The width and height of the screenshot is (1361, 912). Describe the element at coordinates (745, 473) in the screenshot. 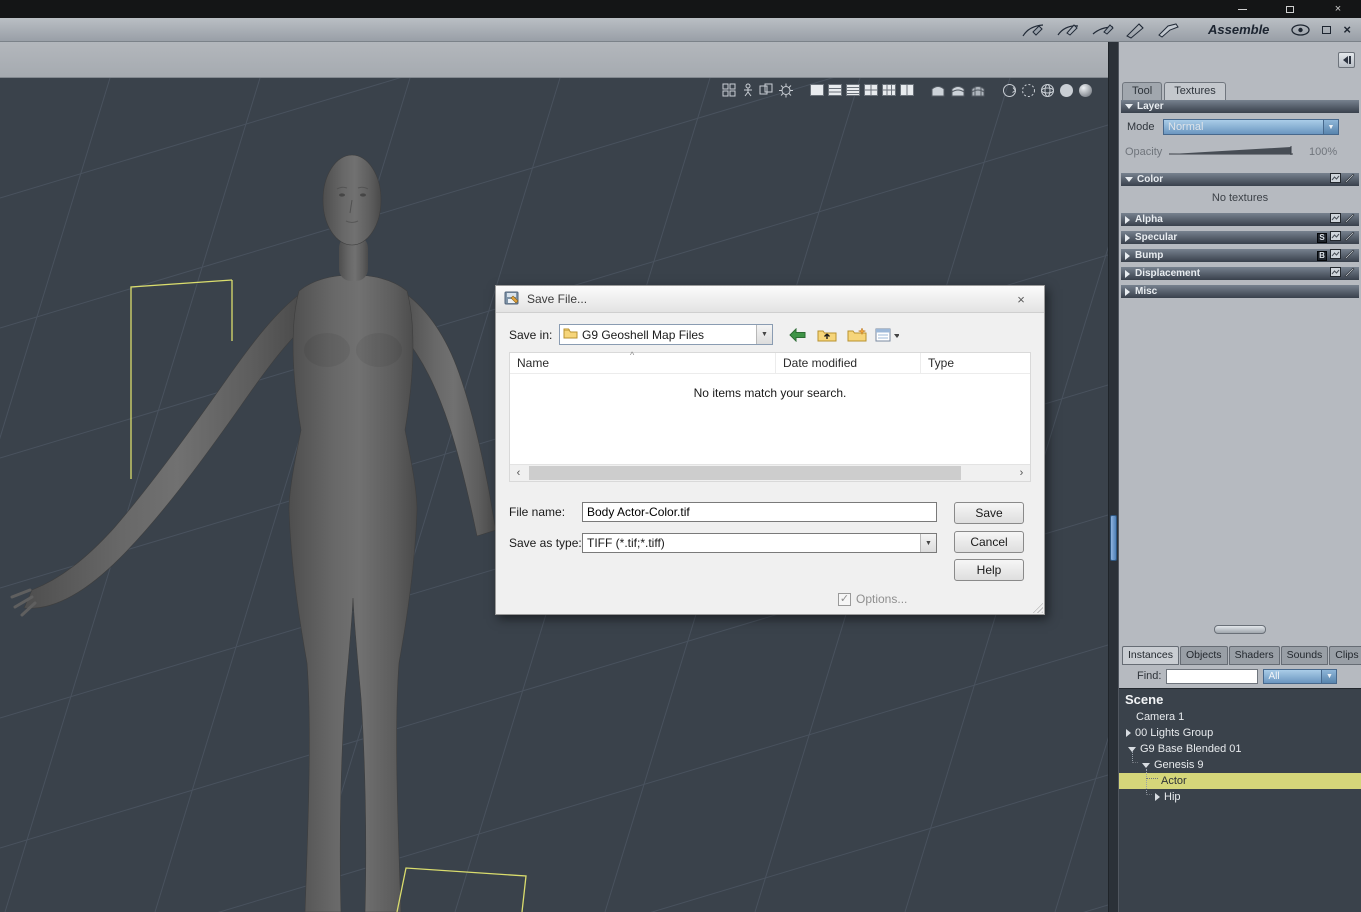

I see `scrollbar-thumb` at that location.